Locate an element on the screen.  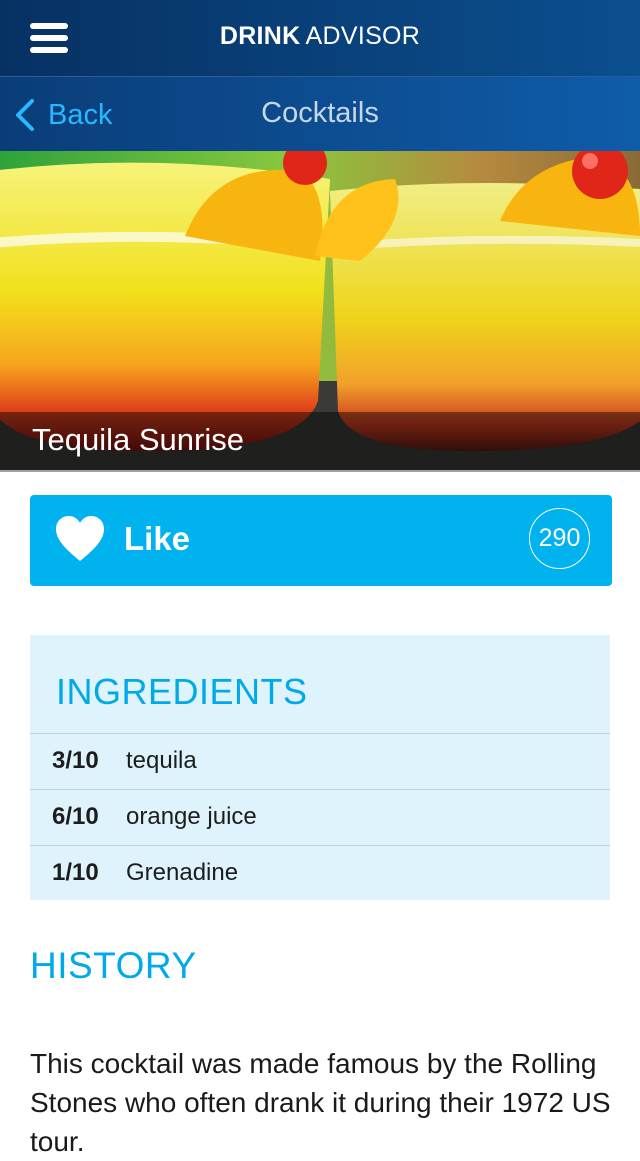
like-count-badge: 290 is located at coordinates (559, 538).